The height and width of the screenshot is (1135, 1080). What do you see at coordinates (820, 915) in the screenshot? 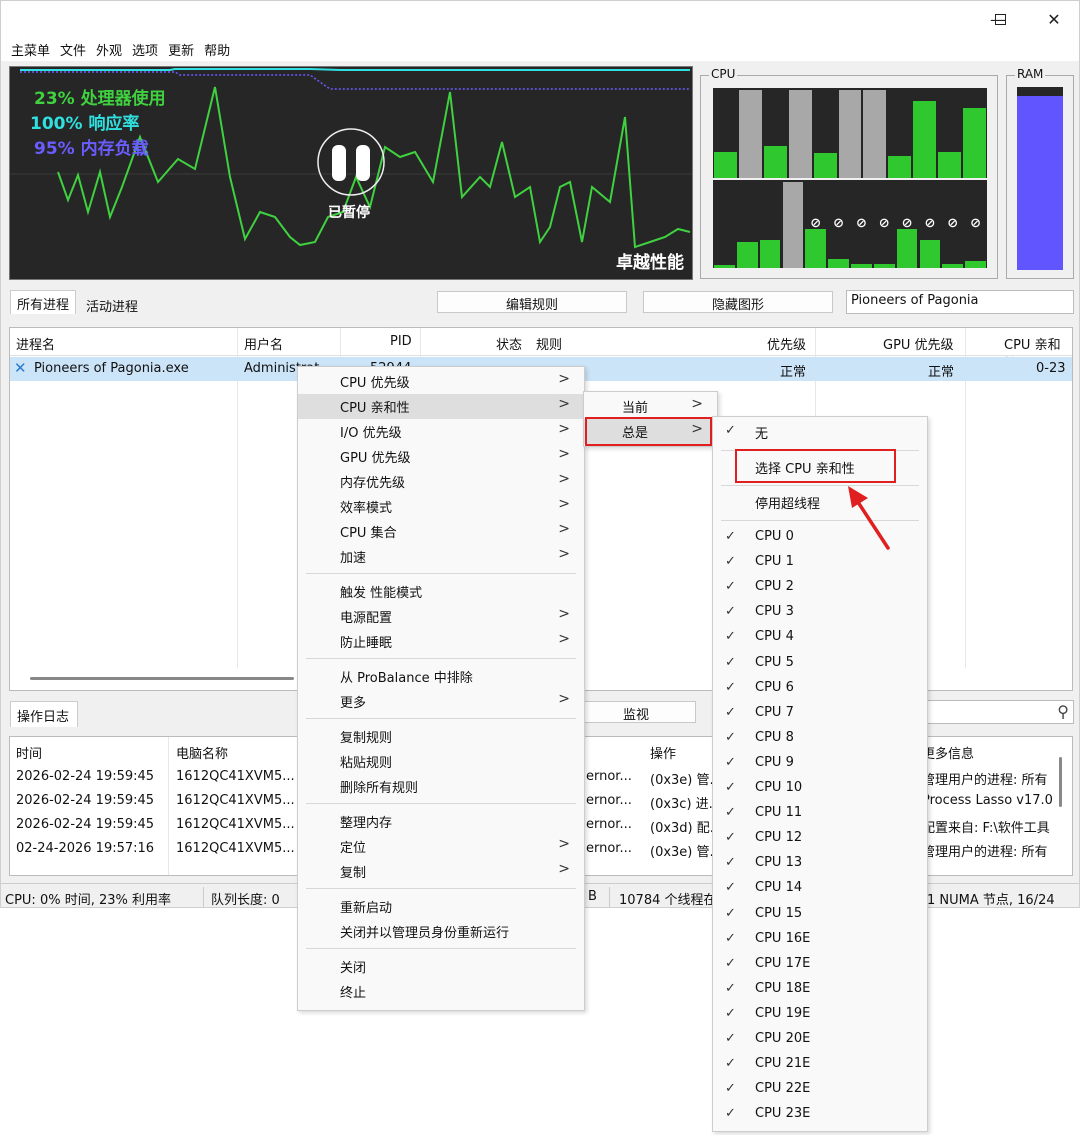
I see `menu-item-cpu: ✓ CPU 15` at bounding box center [820, 915].